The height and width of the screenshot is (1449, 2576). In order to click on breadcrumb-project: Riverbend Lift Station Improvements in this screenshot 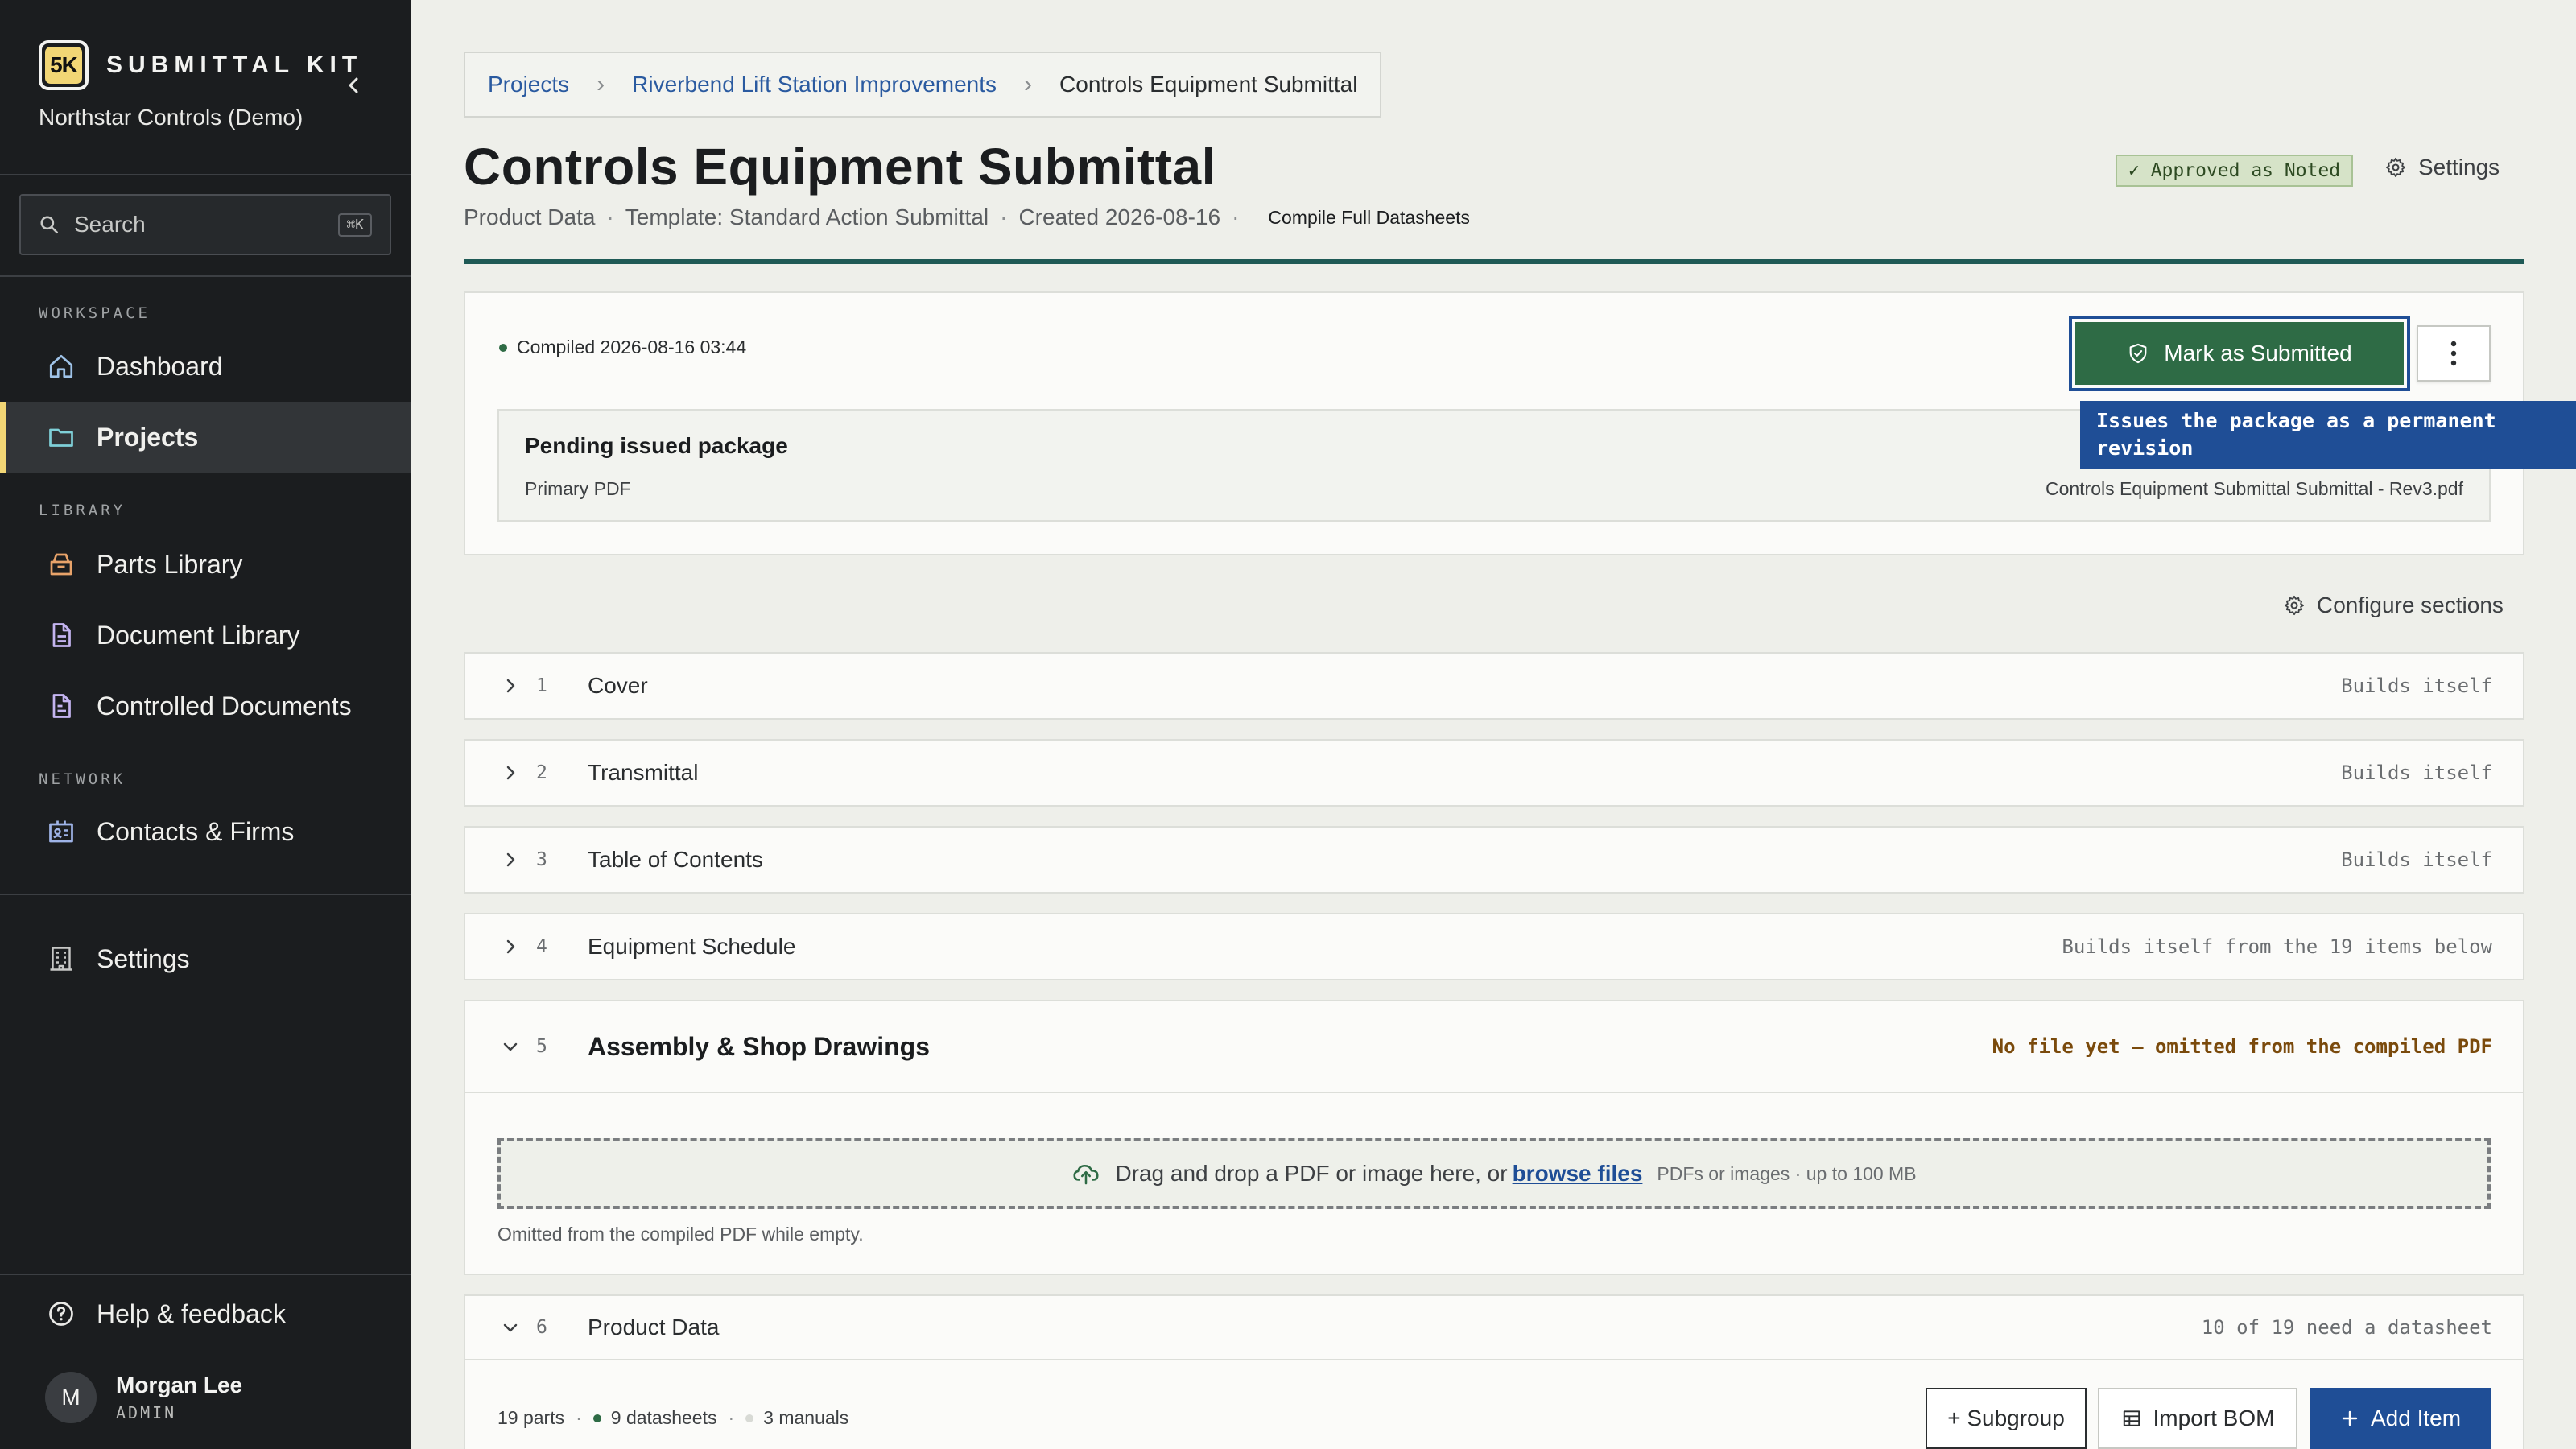, I will do `click(814, 84)`.